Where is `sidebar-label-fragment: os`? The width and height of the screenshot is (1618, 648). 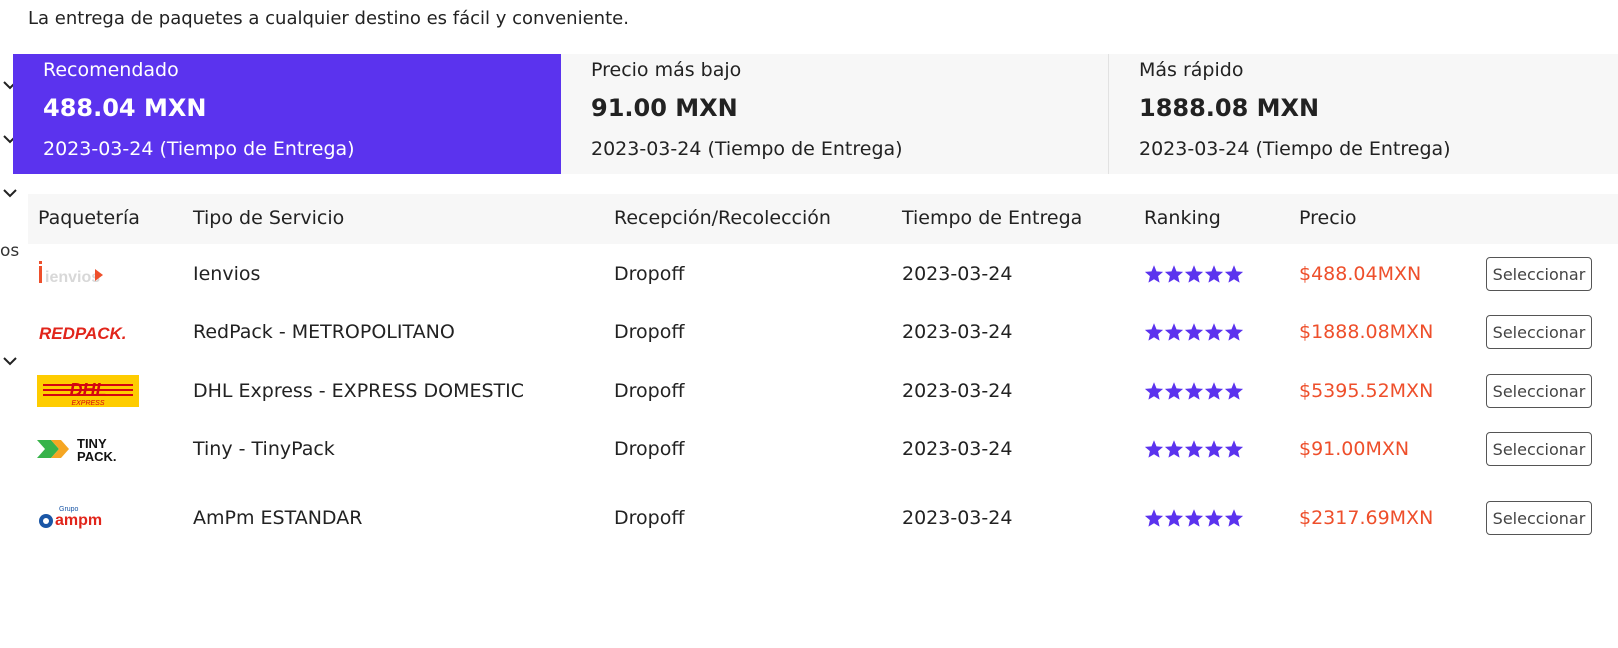
sidebar-label-fragment: os is located at coordinates (10, 251).